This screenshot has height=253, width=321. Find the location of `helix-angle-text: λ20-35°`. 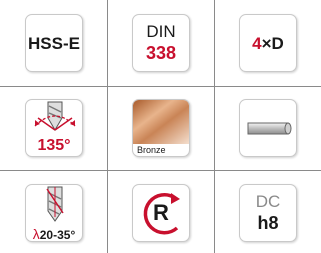

helix-angle-text: λ20-35° is located at coordinates (54, 234).